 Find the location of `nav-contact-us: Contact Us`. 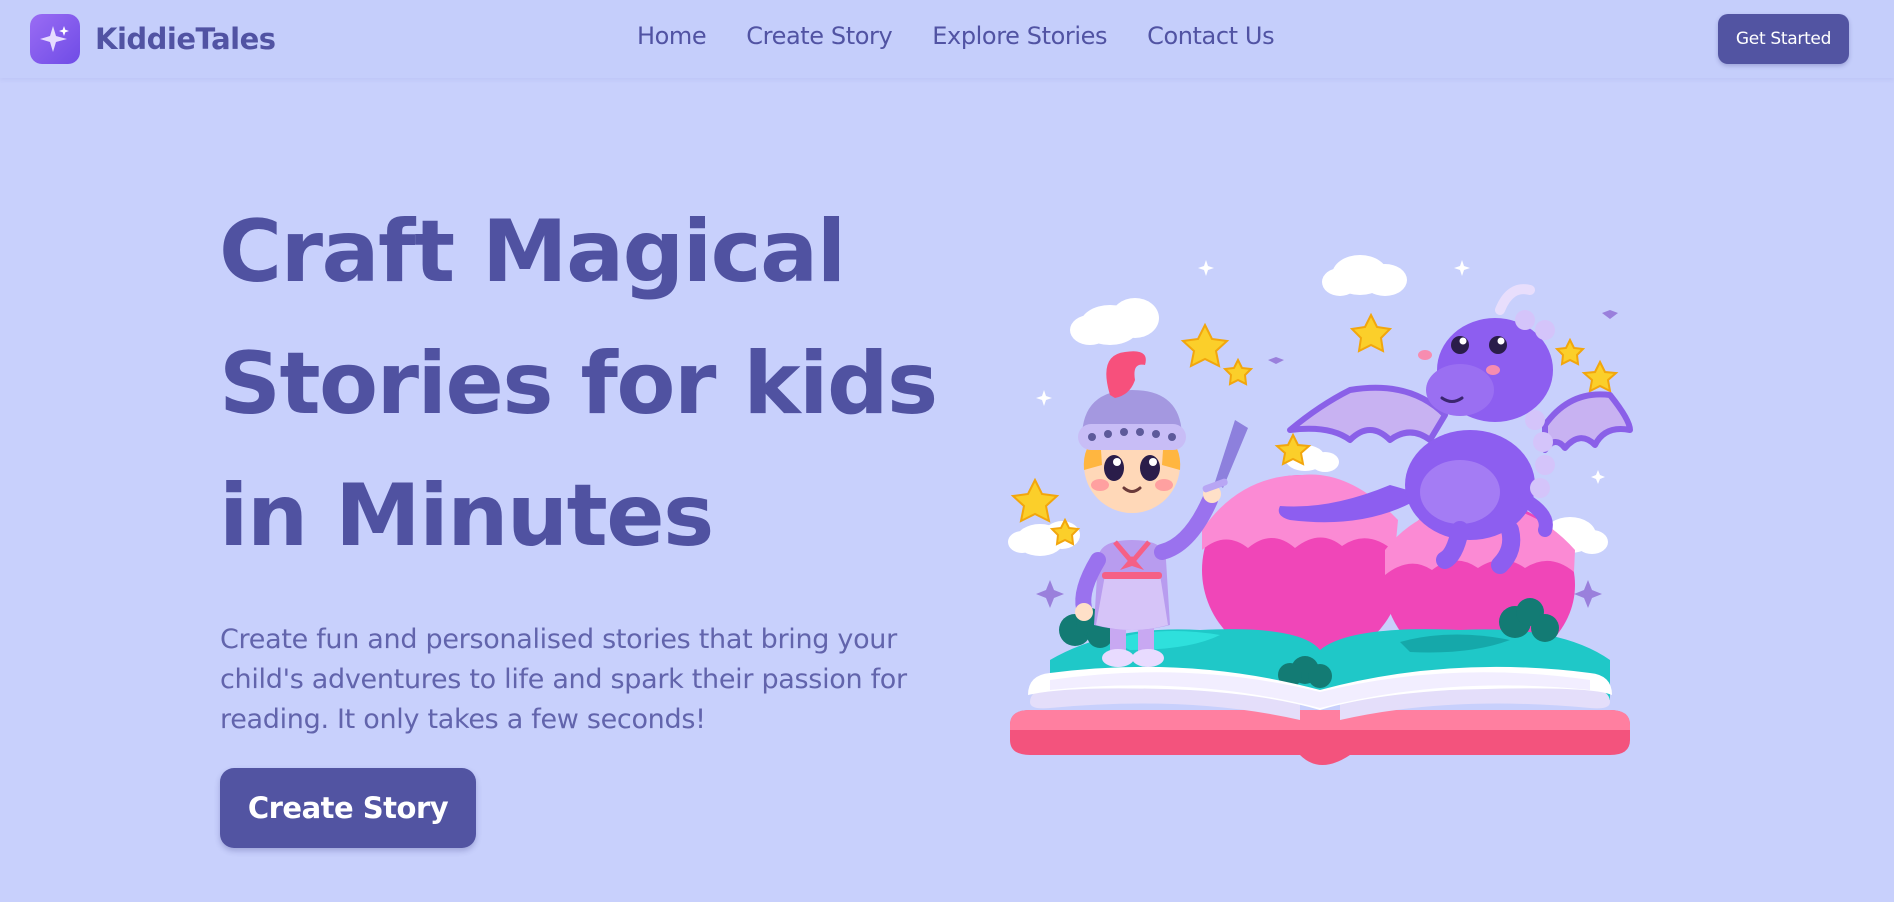

nav-contact-us: Contact Us is located at coordinates (1210, 36).